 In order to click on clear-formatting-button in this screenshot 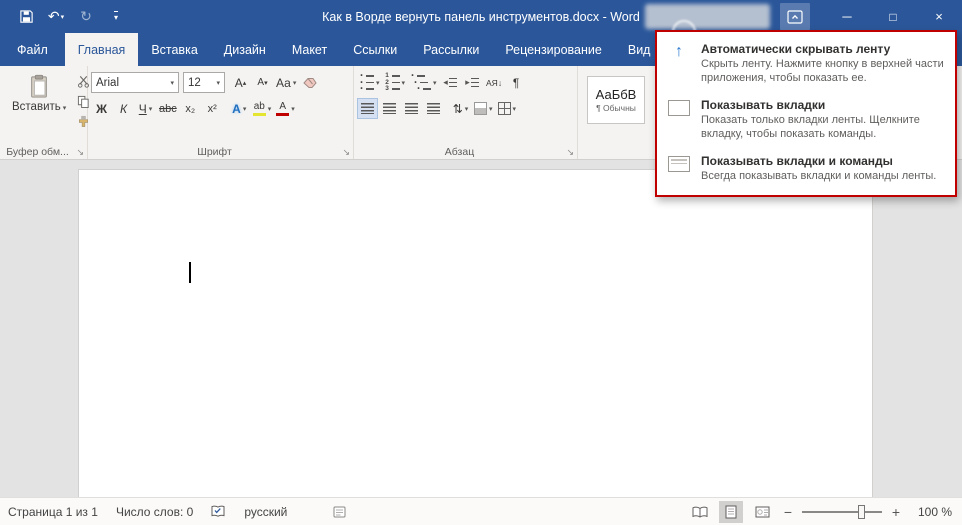, I will do `click(309, 82)`.